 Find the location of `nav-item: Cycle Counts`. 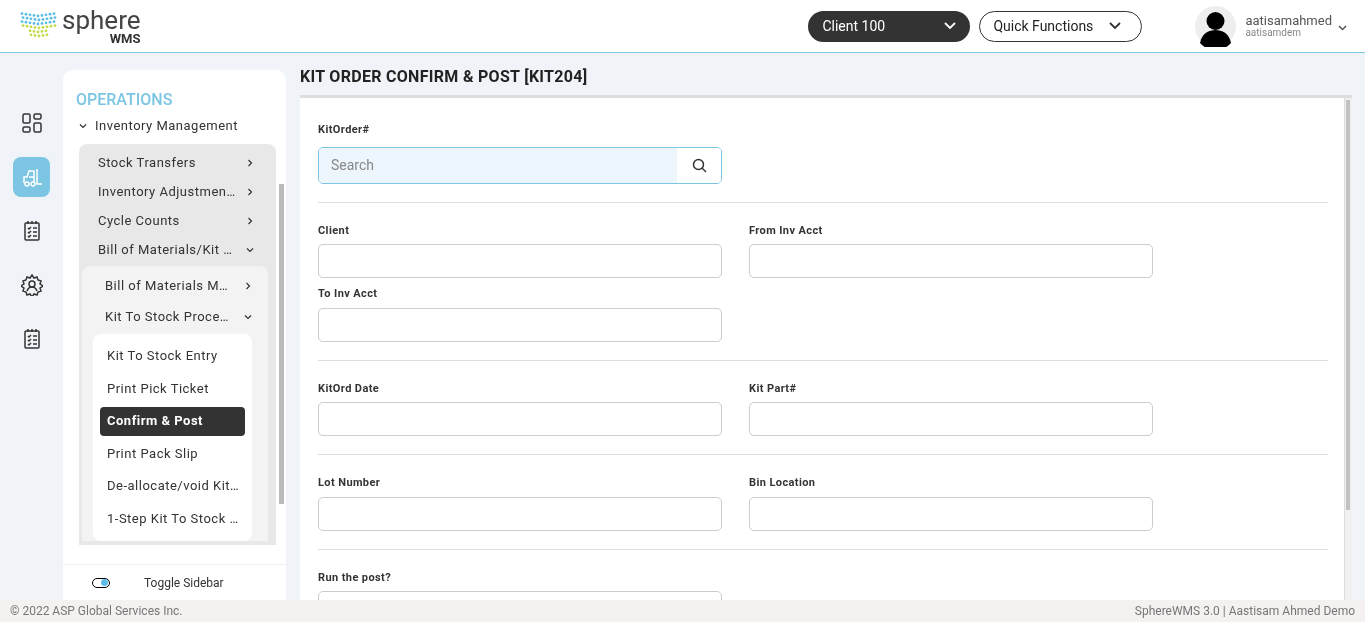

nav-item: Cycle Counts is located at coordinates (177, 220).